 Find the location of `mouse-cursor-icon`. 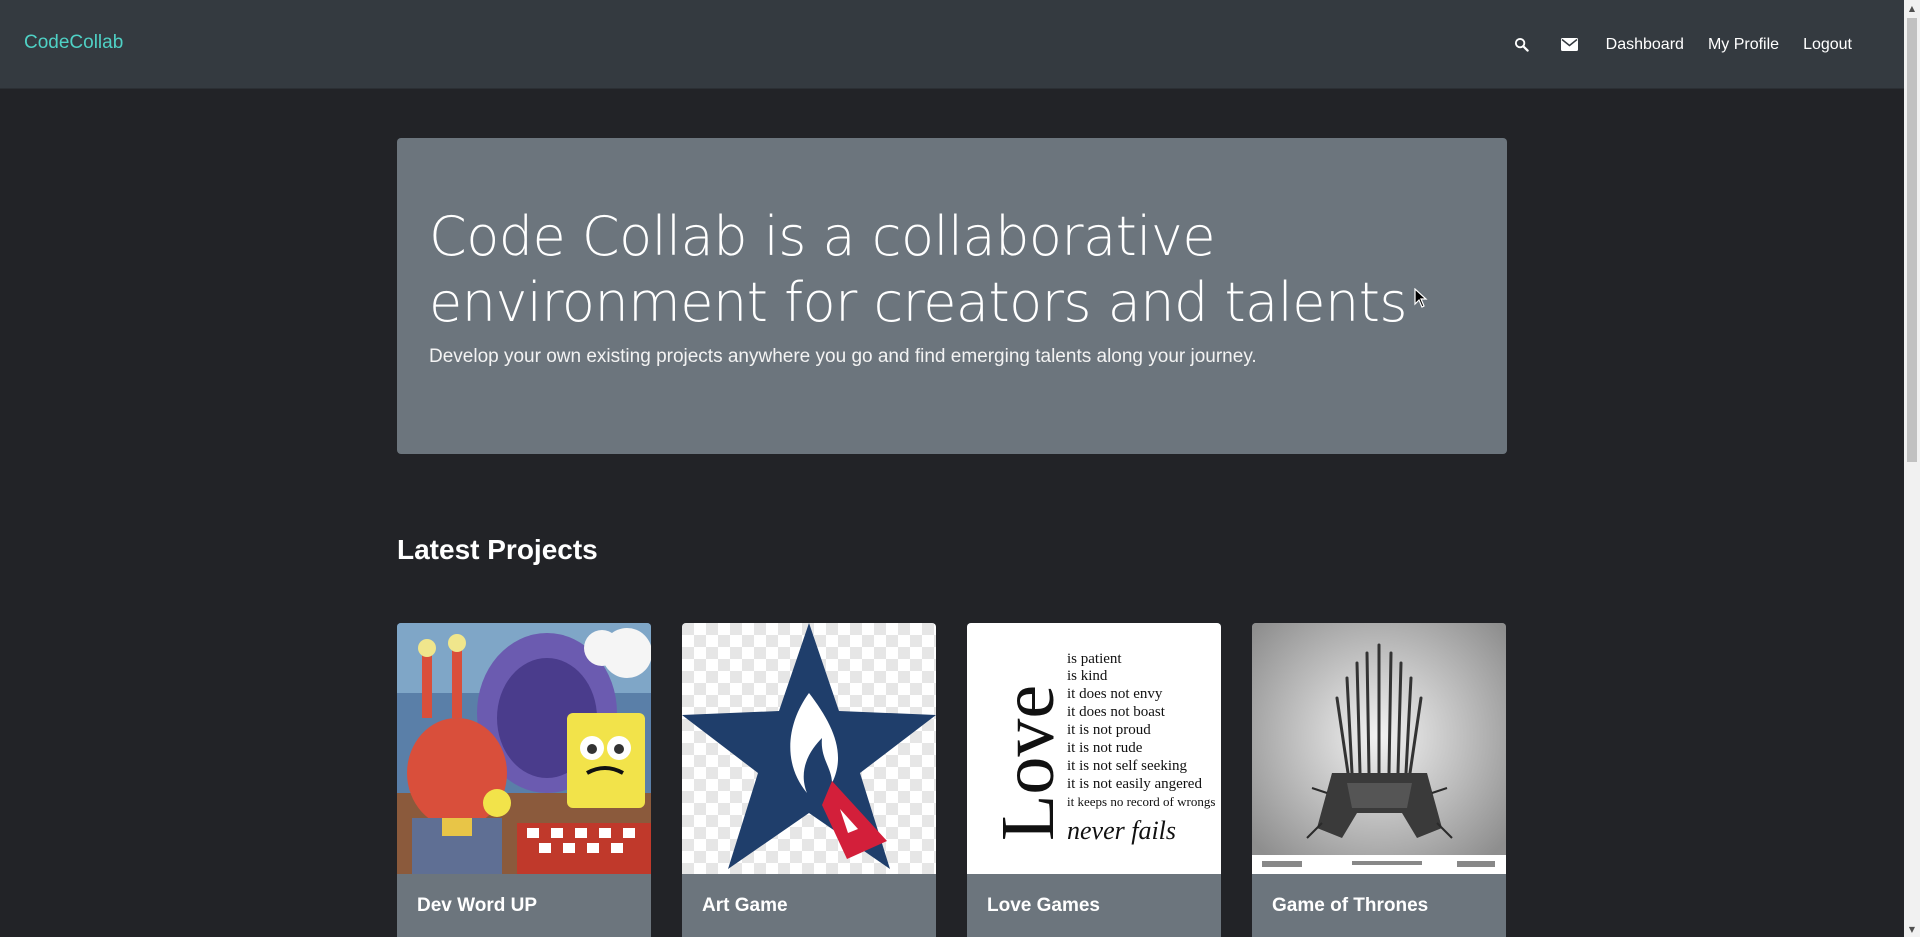

mouse-cursor-icon is located at coordinates (1421, 299).